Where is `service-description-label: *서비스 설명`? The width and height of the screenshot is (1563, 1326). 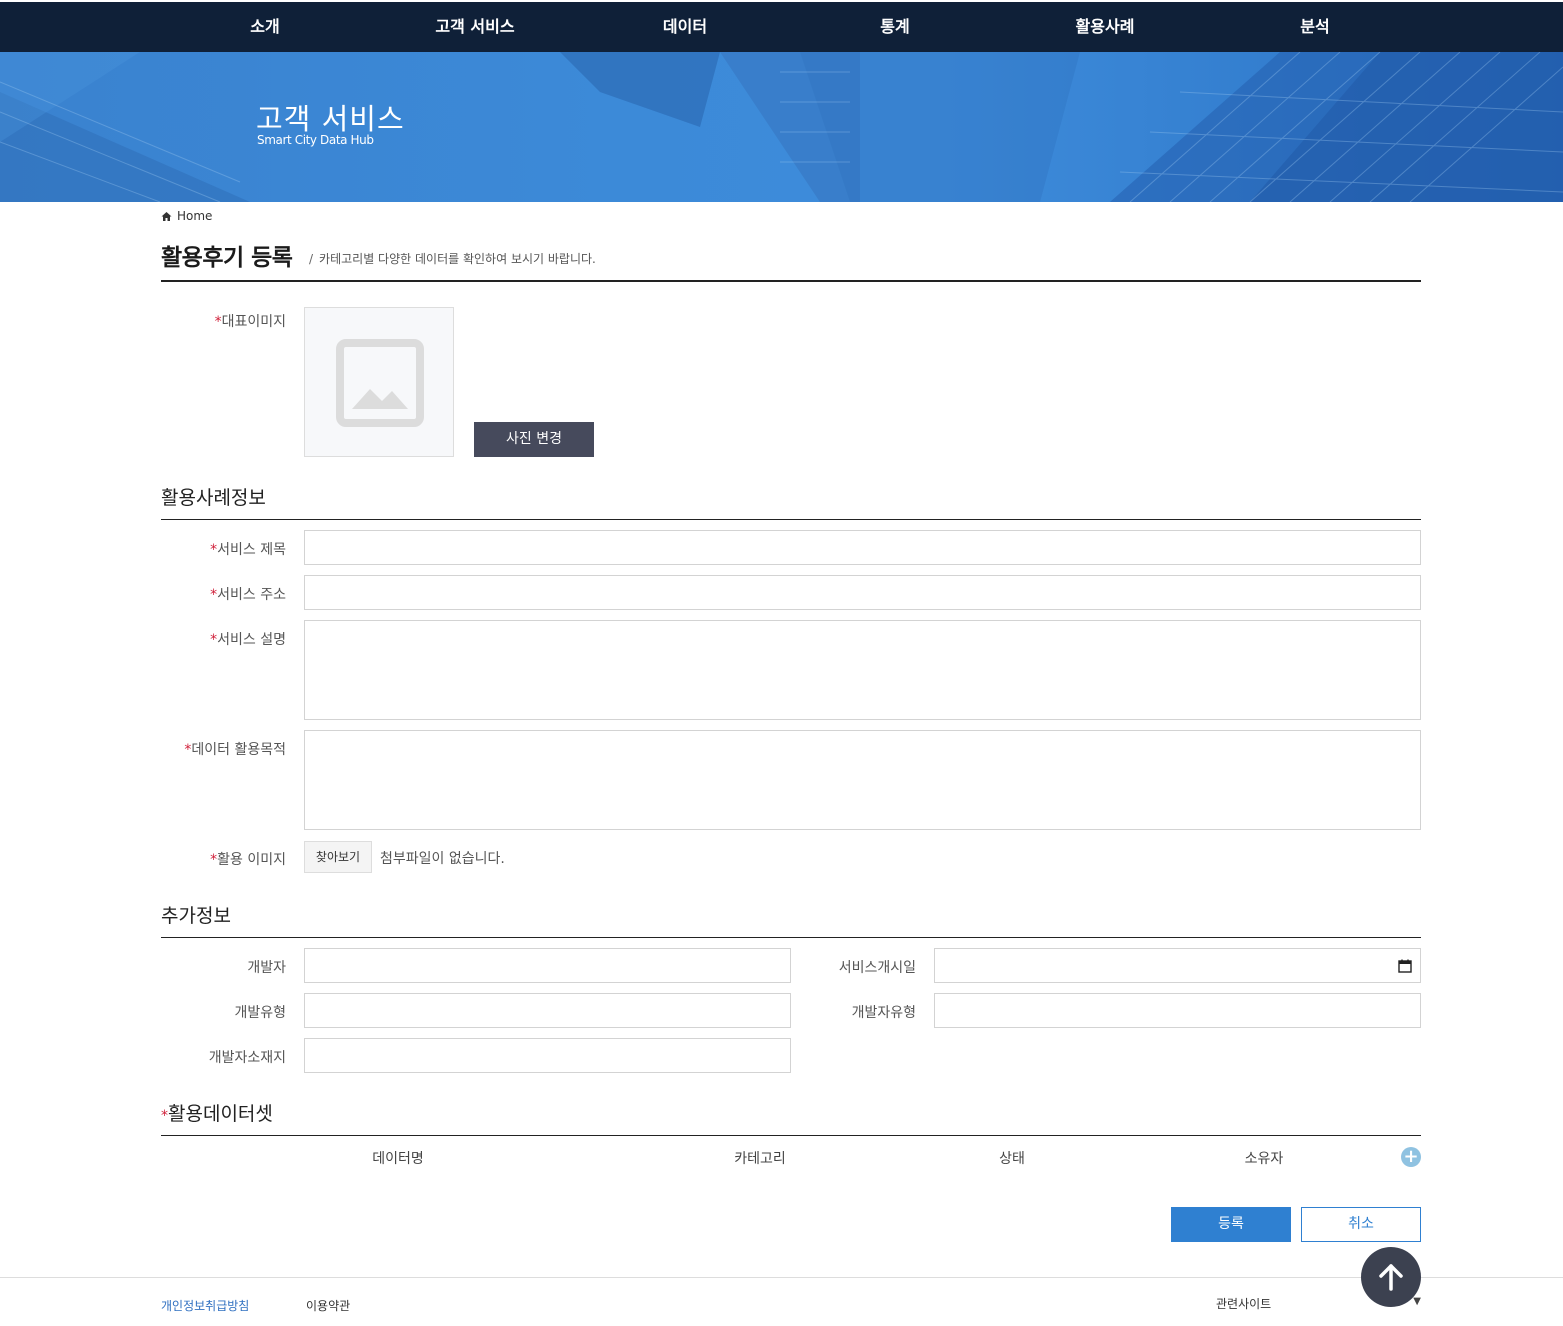 service-description-label: *서비스 설명 is located at coordinates (248, 640).